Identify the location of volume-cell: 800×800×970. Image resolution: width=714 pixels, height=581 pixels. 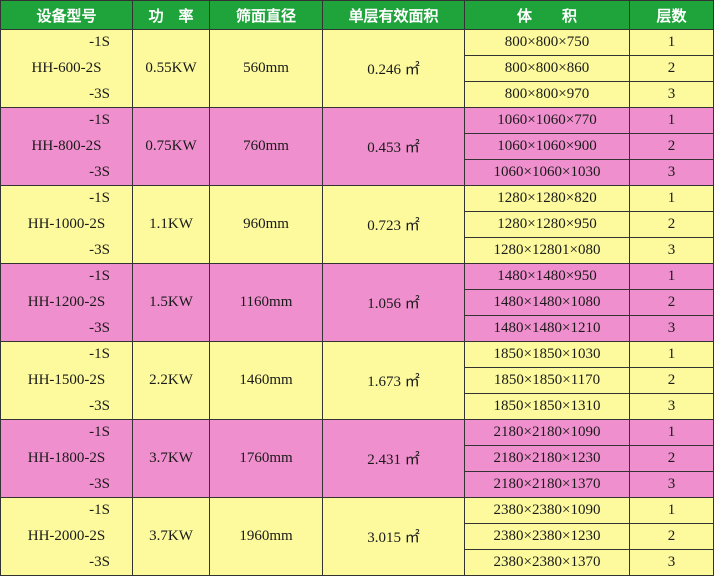
(547, 94).